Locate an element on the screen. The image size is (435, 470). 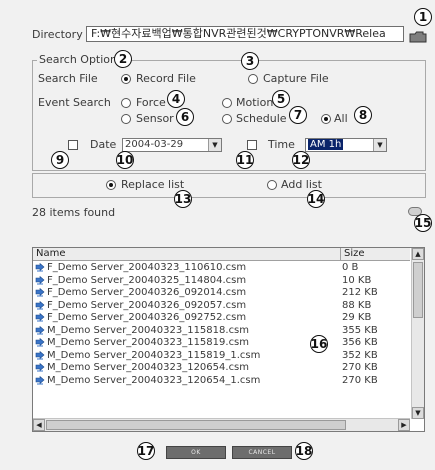
time-checkbox is located at coordinates (252, 145).